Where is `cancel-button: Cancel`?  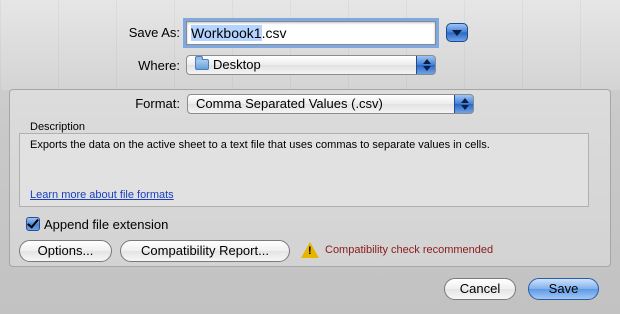 cancel-button: Cancel is located at coordinates (480, 289).